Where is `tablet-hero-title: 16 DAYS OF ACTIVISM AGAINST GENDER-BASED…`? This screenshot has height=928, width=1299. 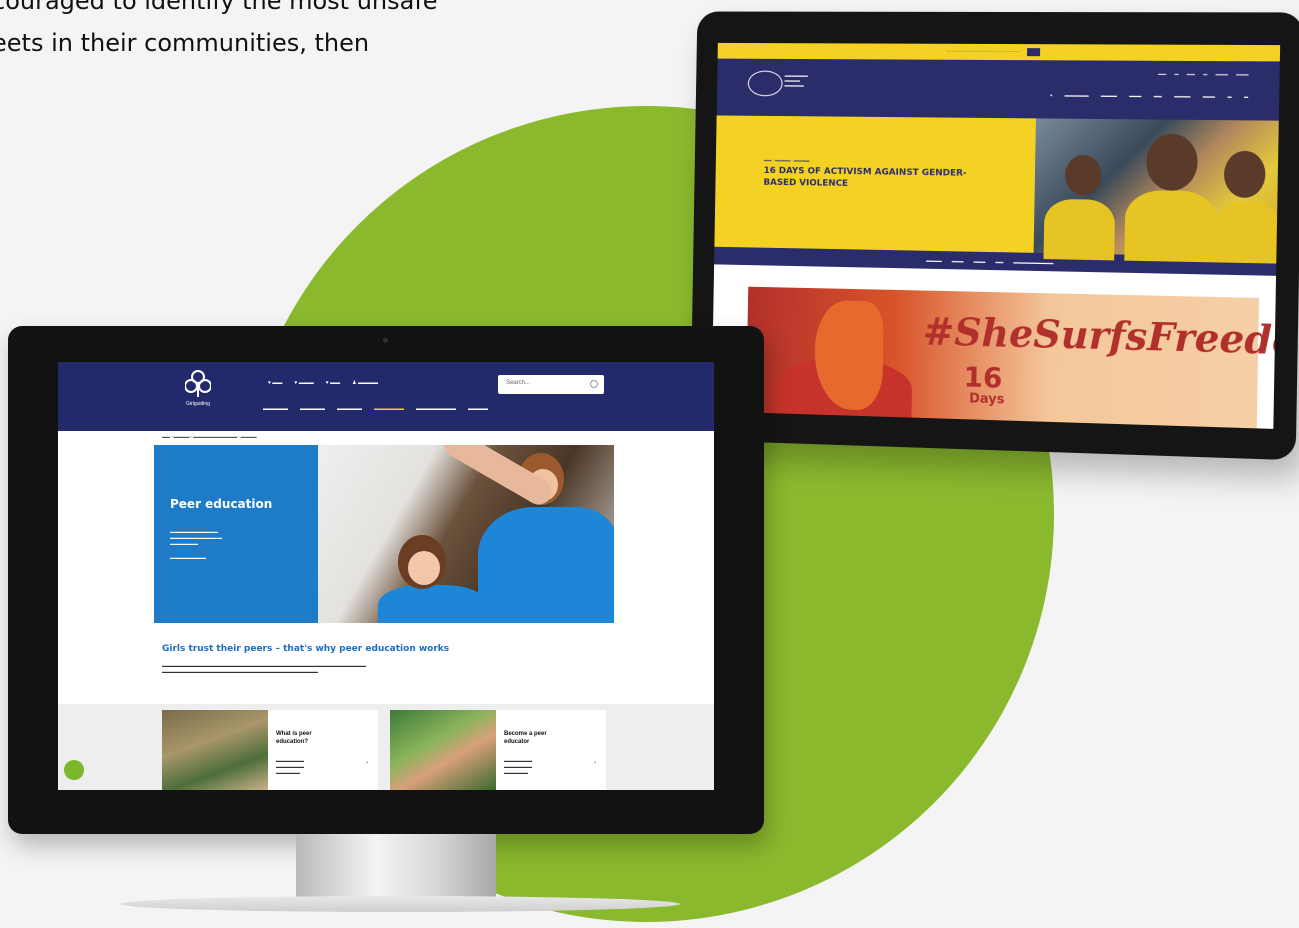 tablet-hero-title: 16 DAYS OF ACTIVISM AGAINST GENDER-BASED… is located at coordinates (865, 177).